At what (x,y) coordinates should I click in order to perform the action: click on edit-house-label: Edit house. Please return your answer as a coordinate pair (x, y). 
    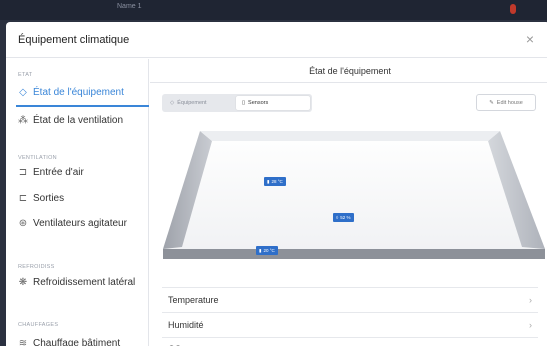
    Looking at the image, I should click on (509, 102).